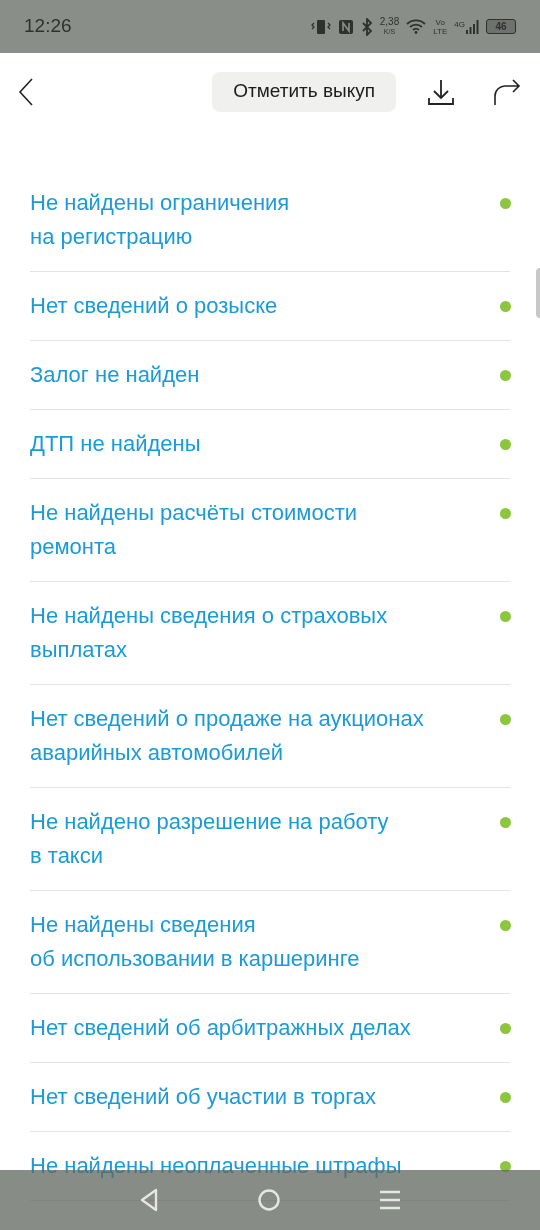 The width and height of the screenshot is (540, 1230). Describe the element at coordinates (269, 1200) in the screenshot. I see `home-icon` at that location.